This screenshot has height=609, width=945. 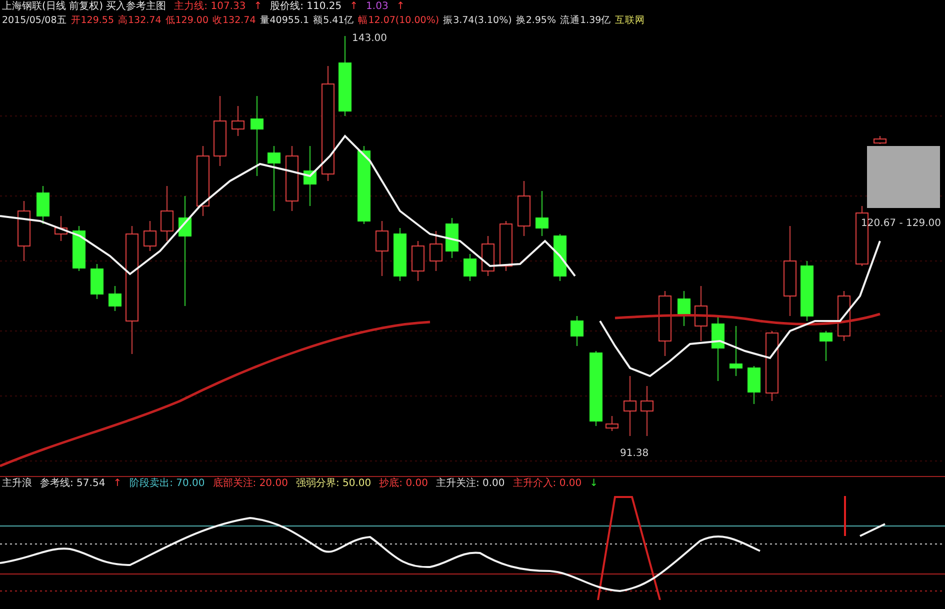 I want to click on indicator-value: 参考线: 57.54, so click(x=73, y=484).